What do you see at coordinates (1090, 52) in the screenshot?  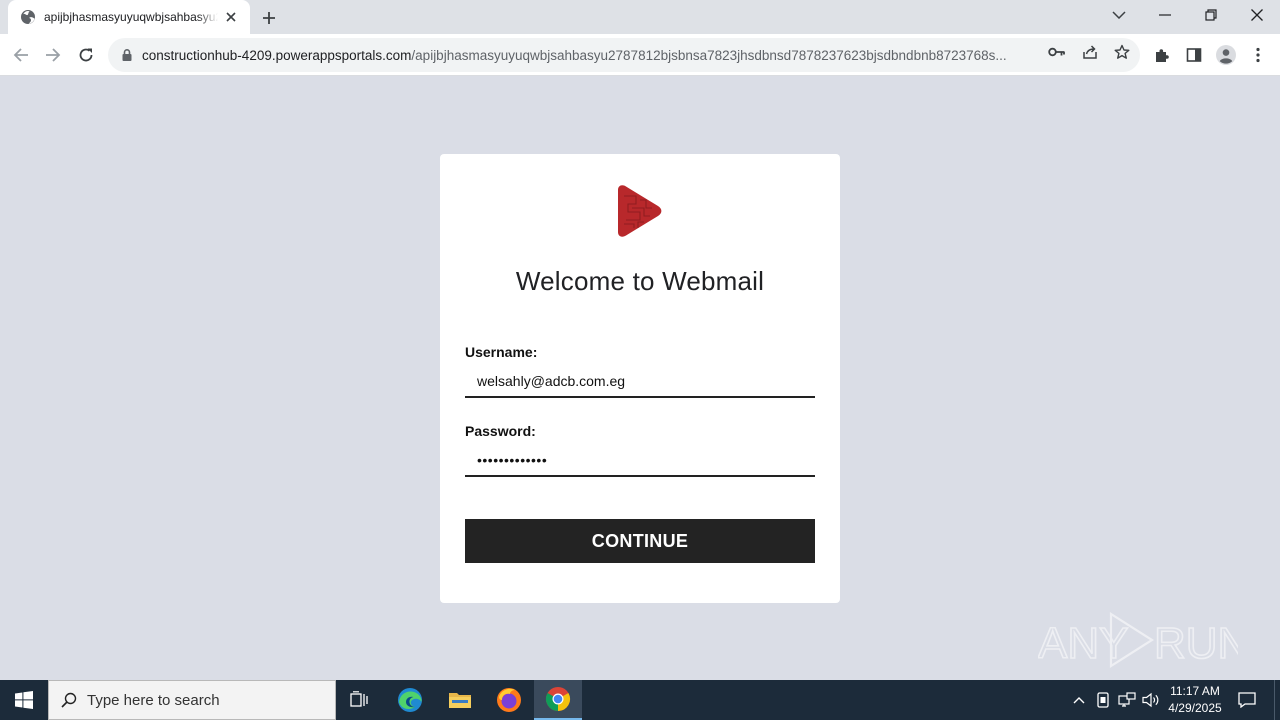 I see `share-icon` at bounding box center [1090, 52].